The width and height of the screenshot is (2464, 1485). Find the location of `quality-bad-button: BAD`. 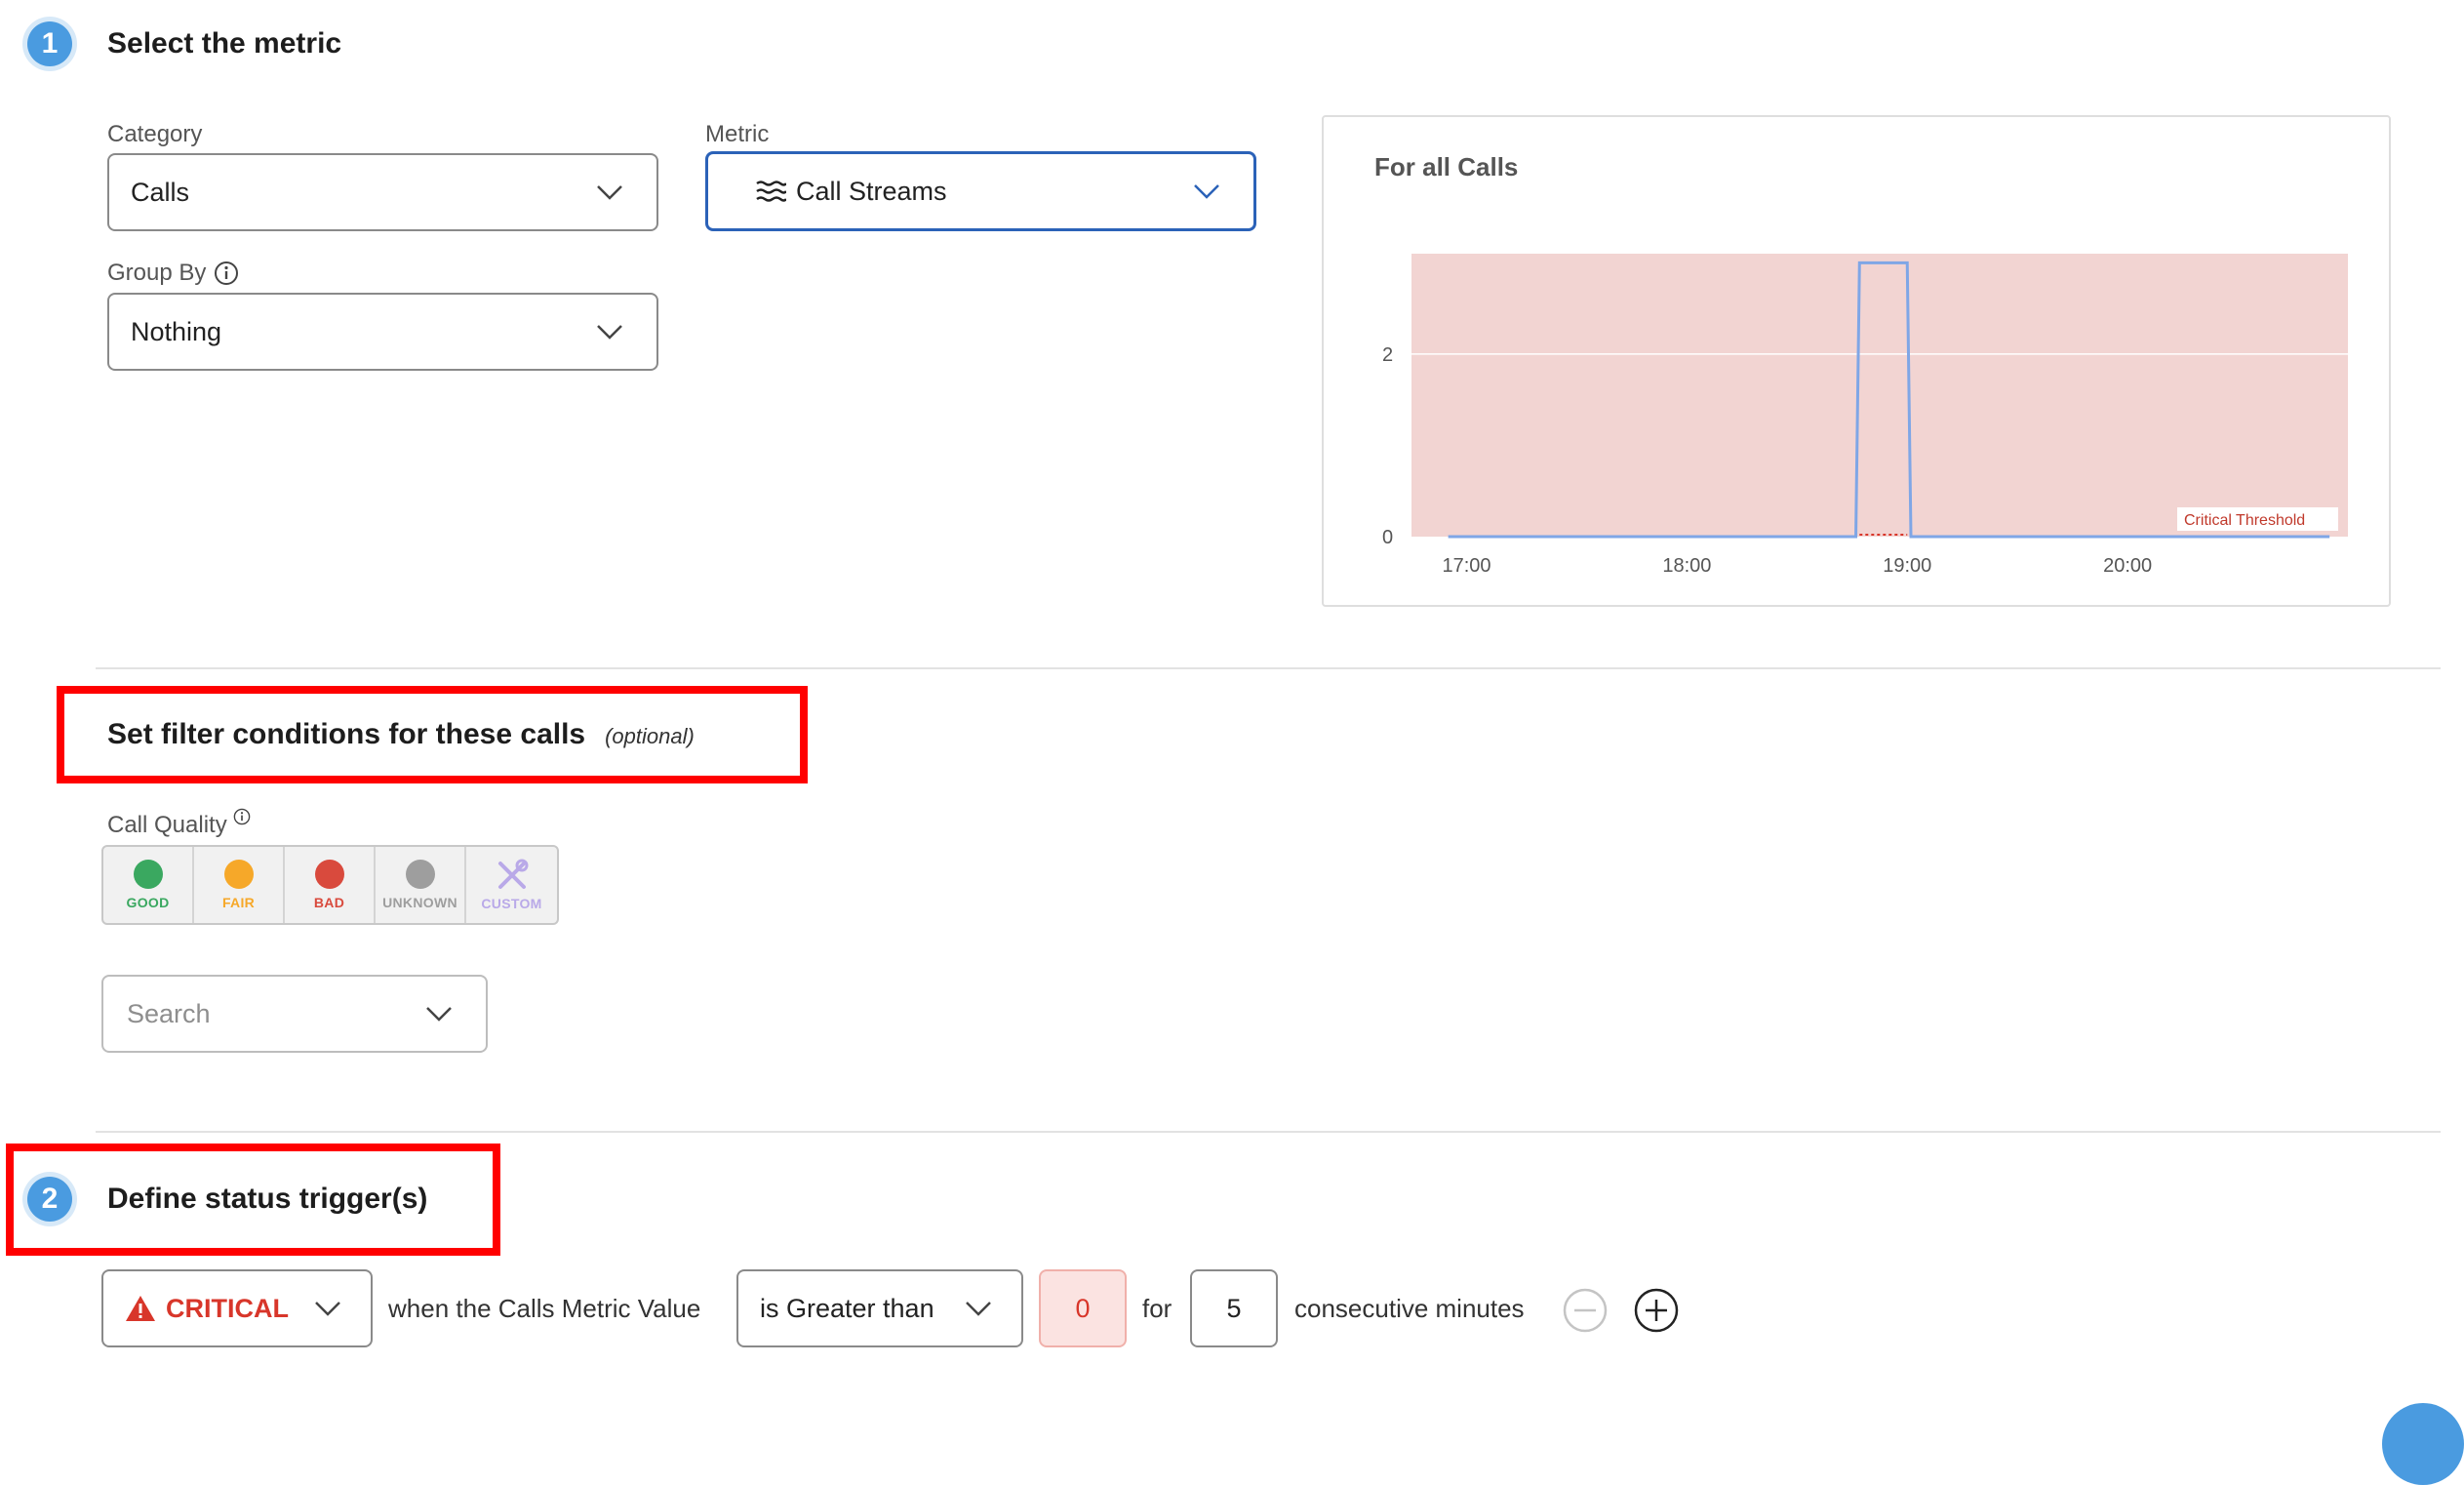

quality-bad-button: BAD is located at coordinates (330, 885).